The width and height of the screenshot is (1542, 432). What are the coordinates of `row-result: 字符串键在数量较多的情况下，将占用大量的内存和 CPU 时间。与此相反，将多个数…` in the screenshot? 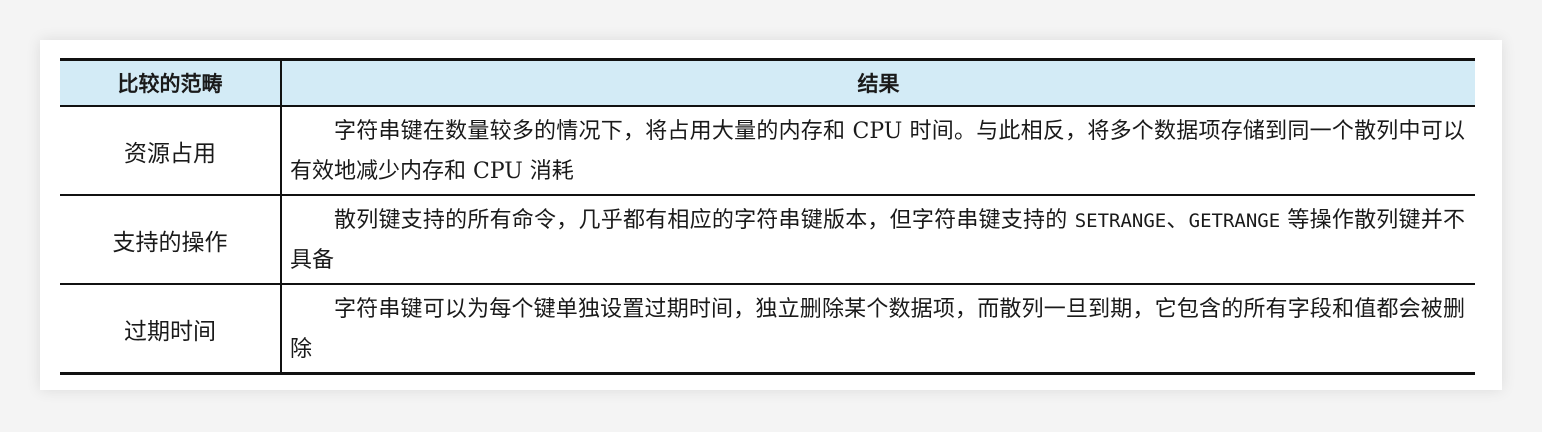 It's located at (877, 151).